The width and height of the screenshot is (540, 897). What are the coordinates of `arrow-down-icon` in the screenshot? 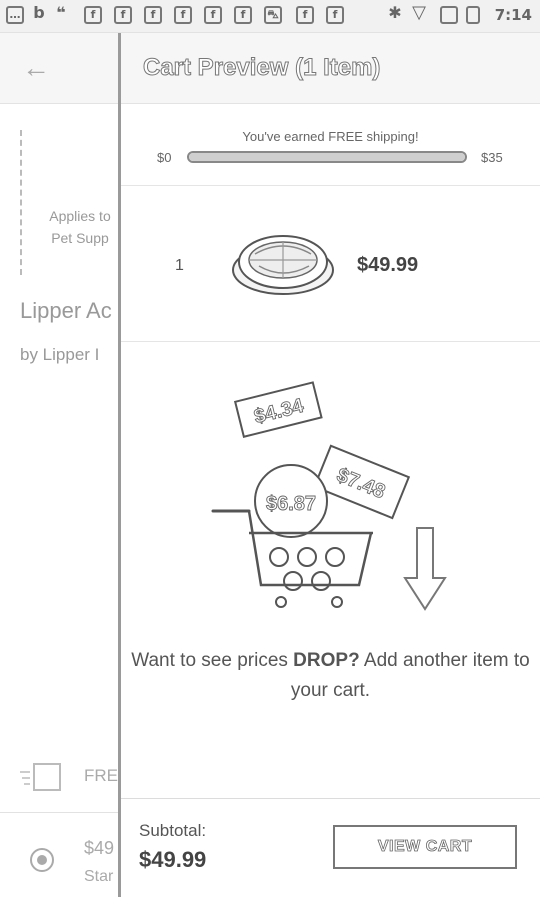 It's located at (425, 569).